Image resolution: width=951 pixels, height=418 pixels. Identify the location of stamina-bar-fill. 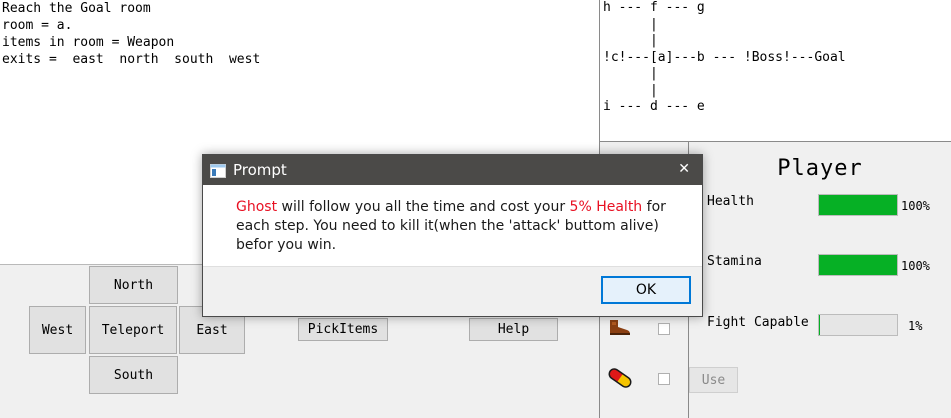
(858, 265).